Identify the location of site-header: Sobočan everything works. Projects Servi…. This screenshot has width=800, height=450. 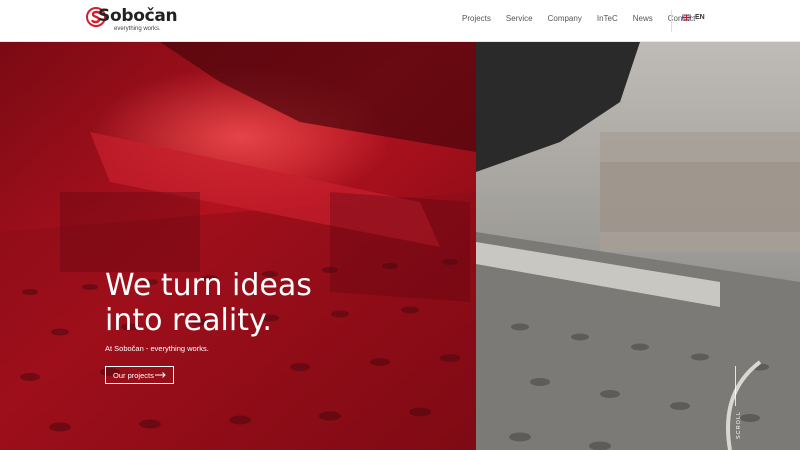
(400, 21).